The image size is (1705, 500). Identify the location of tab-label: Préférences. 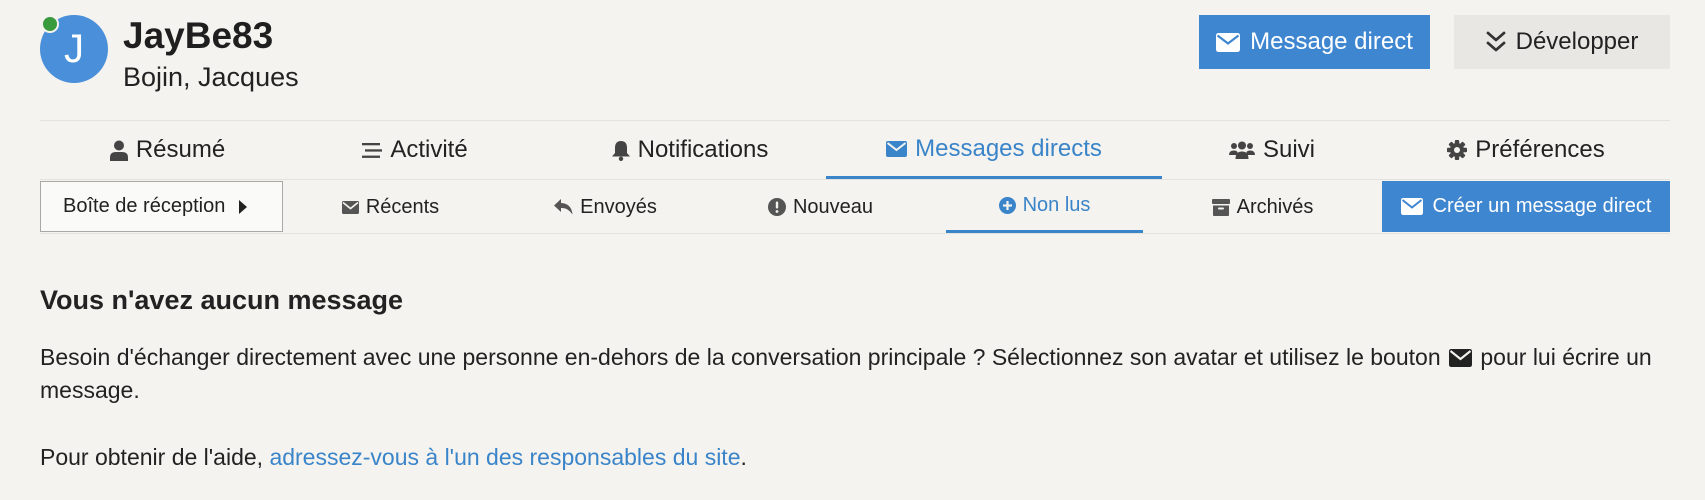
(1540, 149).